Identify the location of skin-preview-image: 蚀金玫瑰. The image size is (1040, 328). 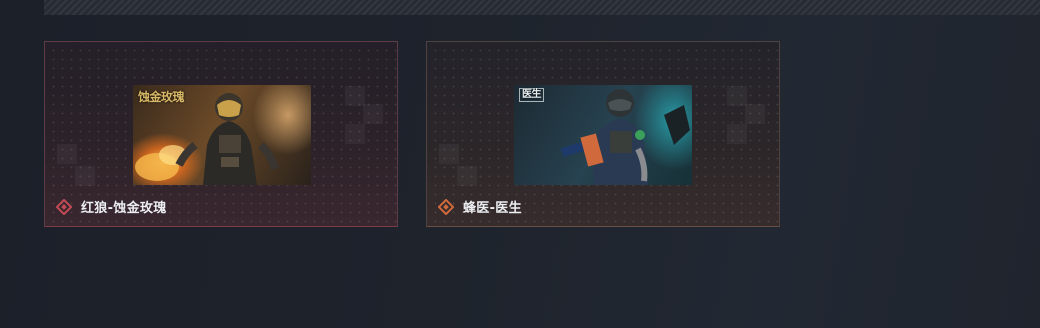
(222, 135).